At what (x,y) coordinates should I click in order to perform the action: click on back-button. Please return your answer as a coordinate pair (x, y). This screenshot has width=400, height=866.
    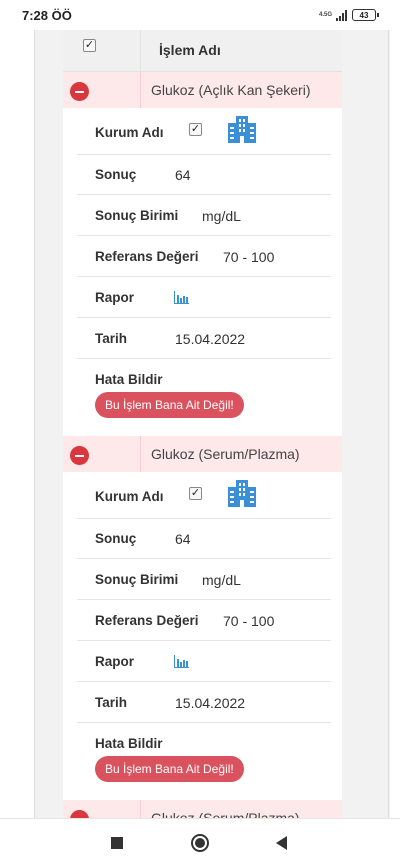
    Looking at the image, I should click on (281, 843).